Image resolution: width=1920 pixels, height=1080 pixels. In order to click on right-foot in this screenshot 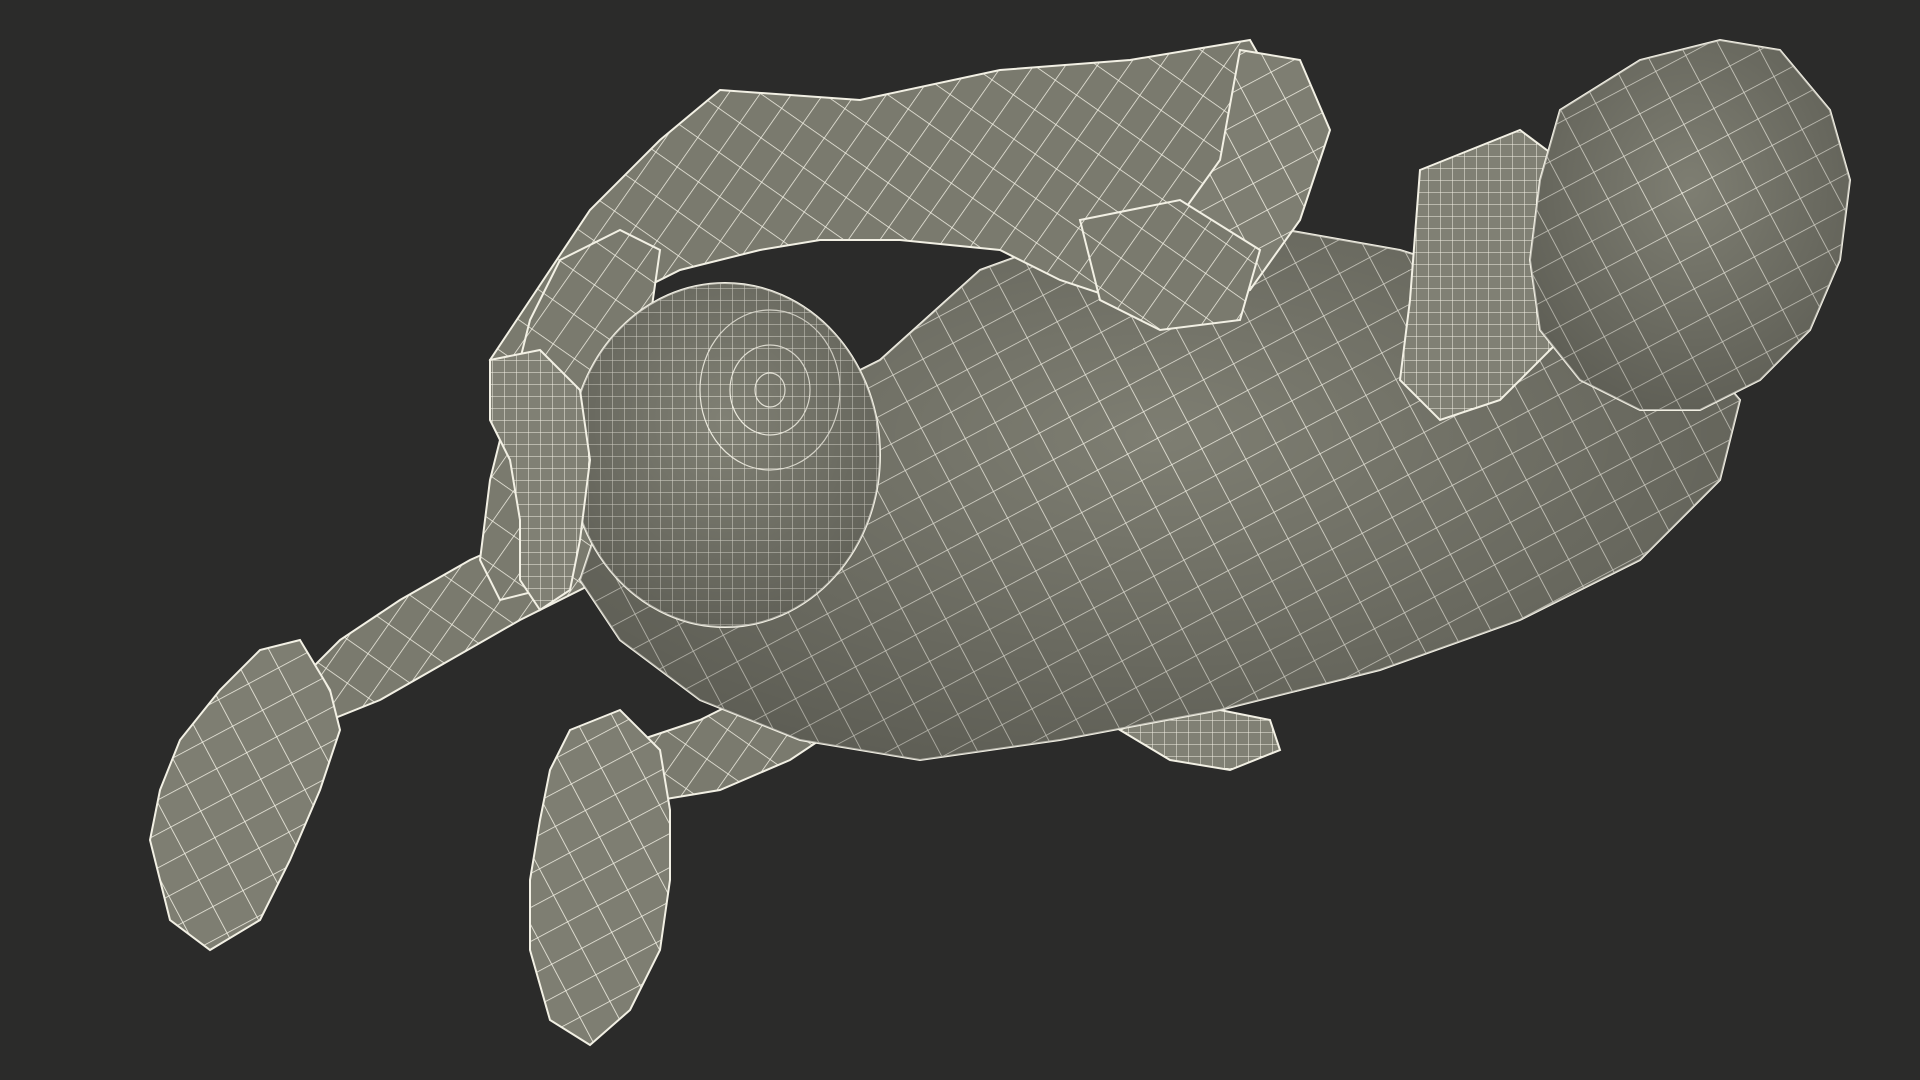, I will do `click(600, 877)`.